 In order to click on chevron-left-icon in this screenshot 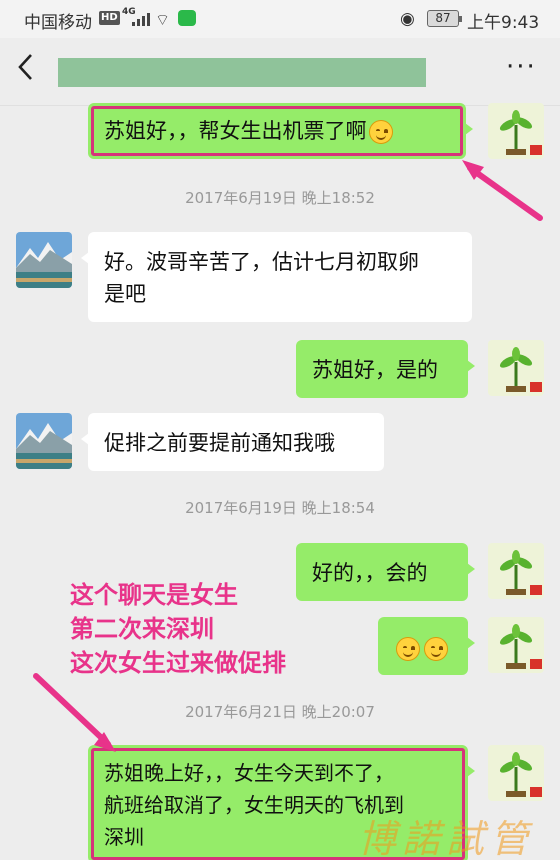, I will do `click(26, 70)`.